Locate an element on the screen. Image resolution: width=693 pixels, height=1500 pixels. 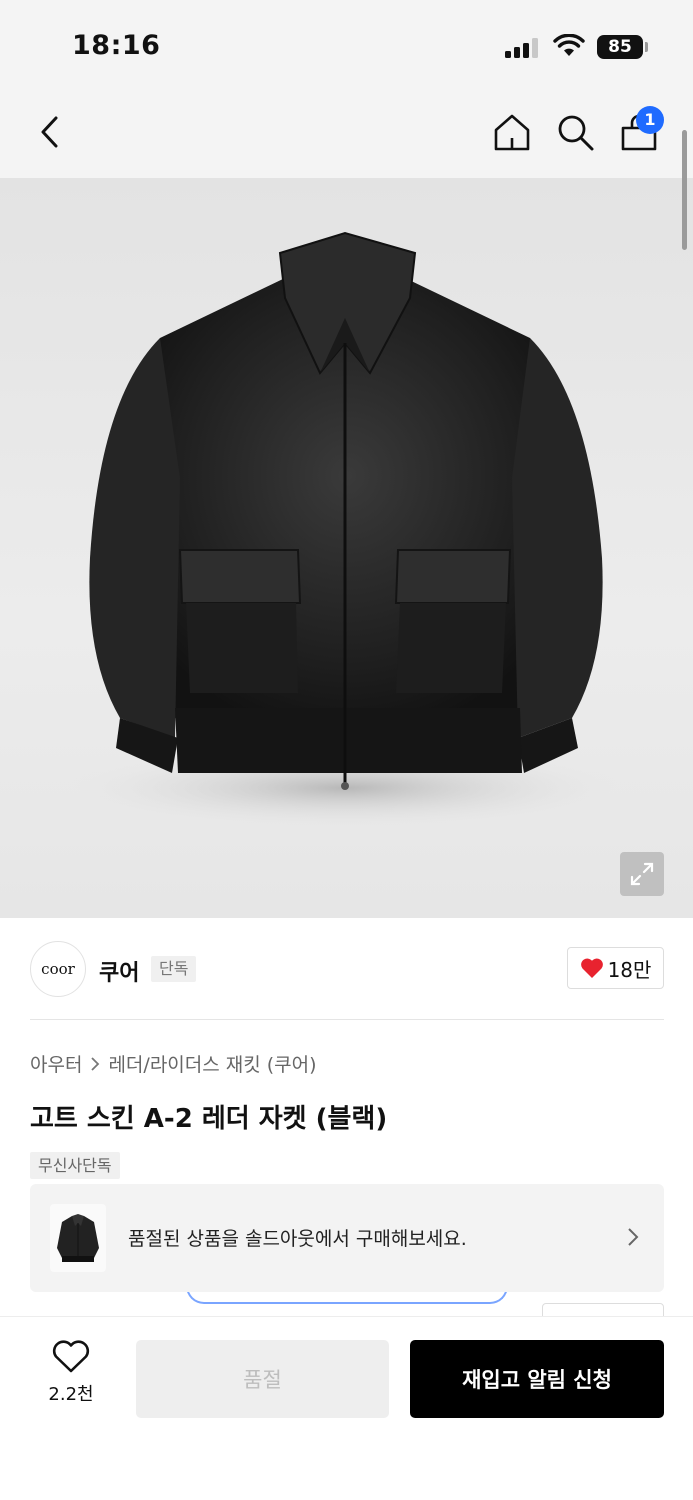
breadcrumb-subcategory: 레더/라이더스 재킷 (쿠어) is located at coordinates (212, 1063).